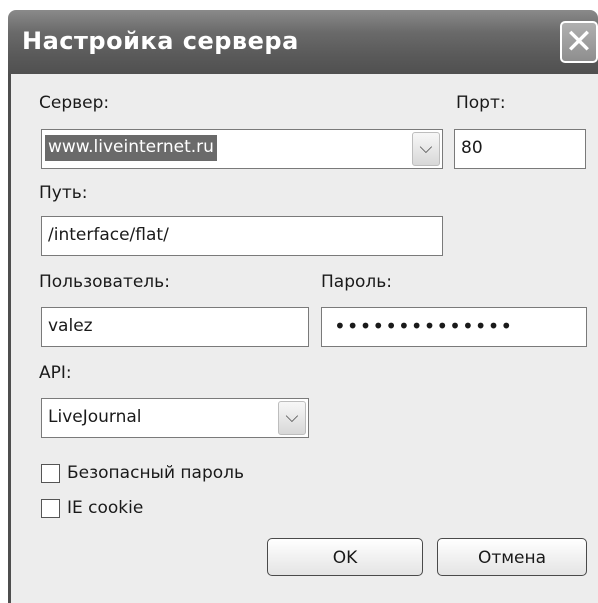 The image size is (598, 603). What do you see at coordinates (104, 282) in the screenshot?
I see `user-label: Пользователь:` at bounding box center [104, 282].